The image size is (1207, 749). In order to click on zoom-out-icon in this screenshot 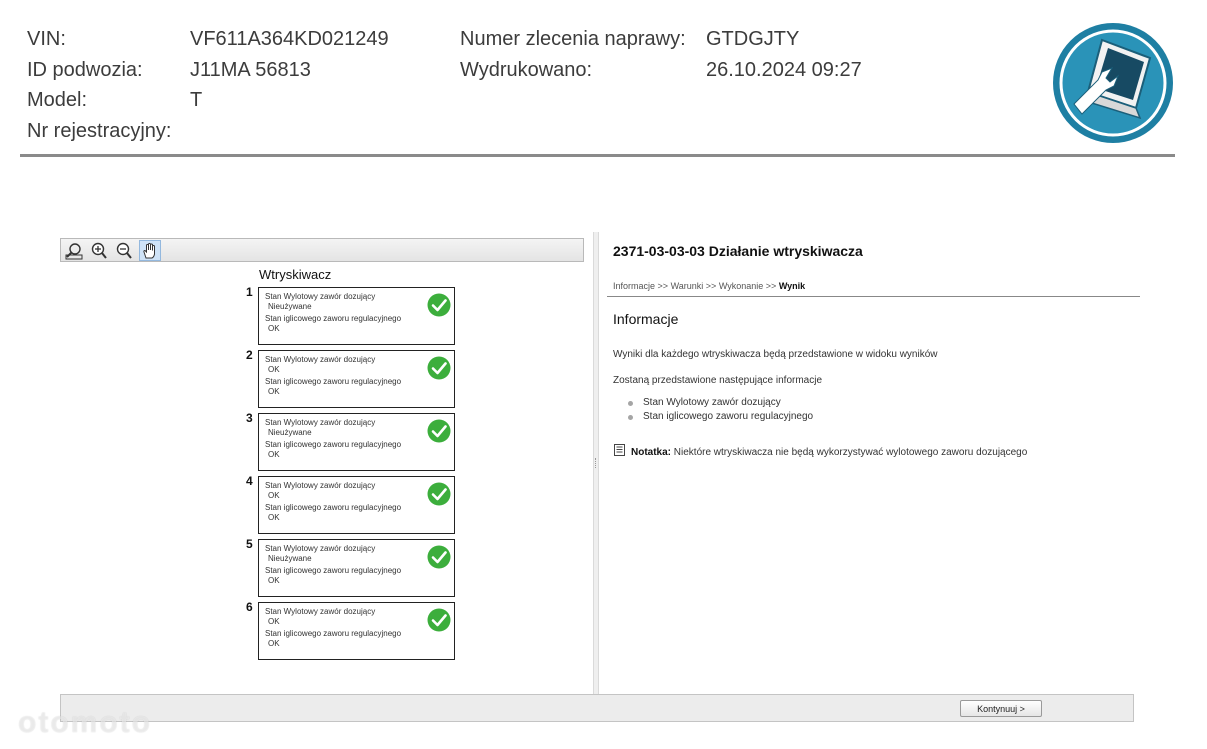, I will do `click(124, 250)`.